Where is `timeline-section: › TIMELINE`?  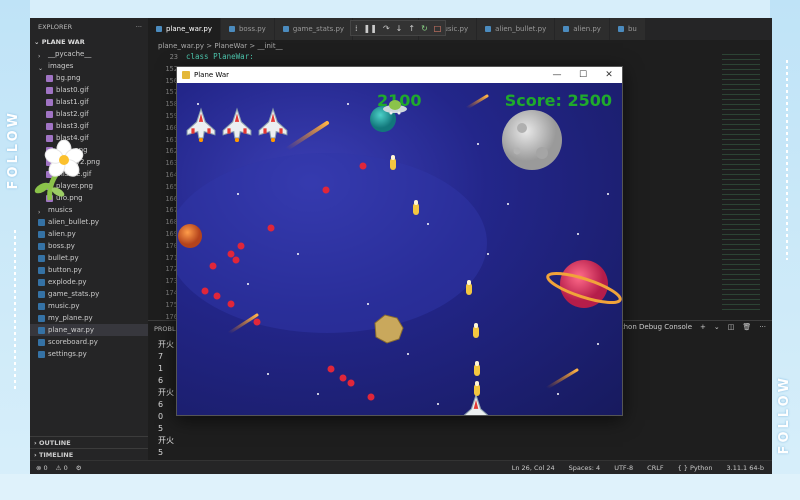 timeline-section: › TIMELINE is located at coordinates (89, 454).